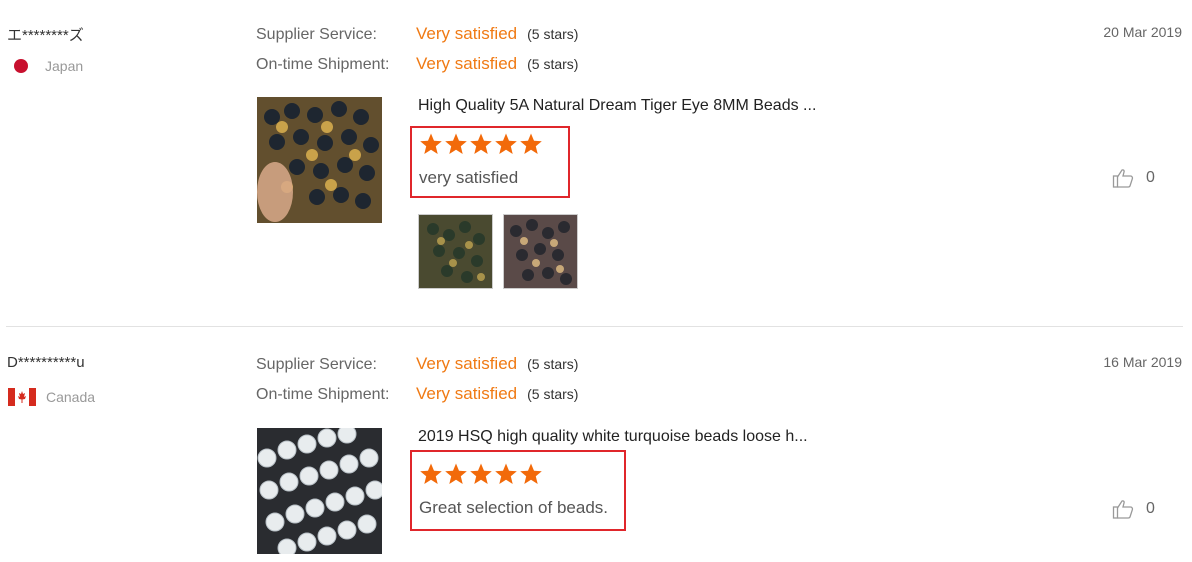 The height and width of the screenshot is (562, 1192). Describe the element at coordinates (514, 507) in the screenshot. I see `feedback-text: Great selection of beads.` at that location.